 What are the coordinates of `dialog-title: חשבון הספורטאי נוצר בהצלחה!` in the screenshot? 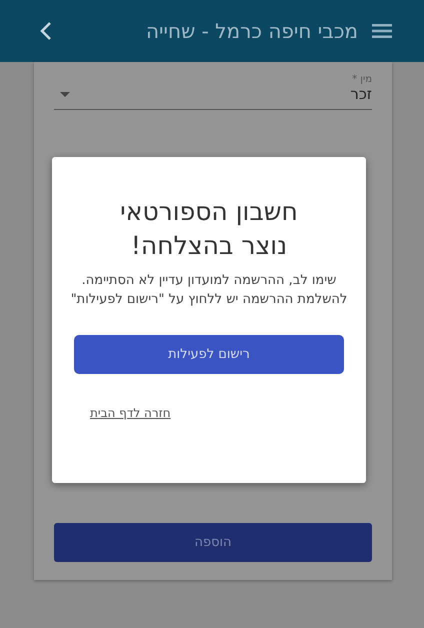 It's located at (209, 229).